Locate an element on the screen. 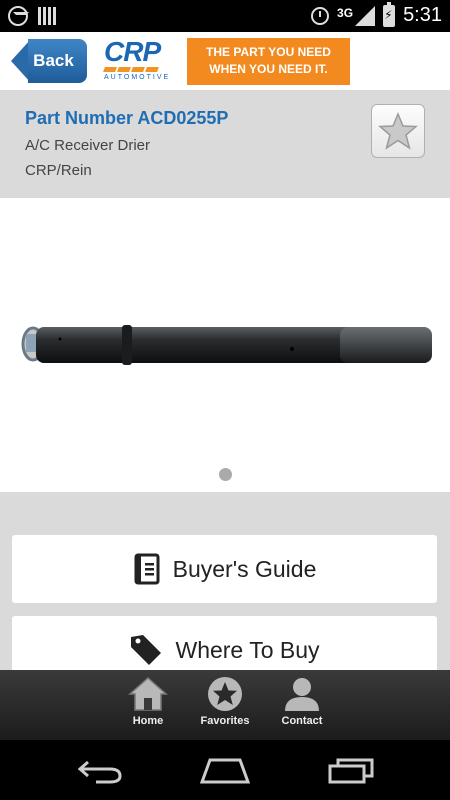 The image size is (450, 800). clock: 5:31 is located at coordinates (422, 15).